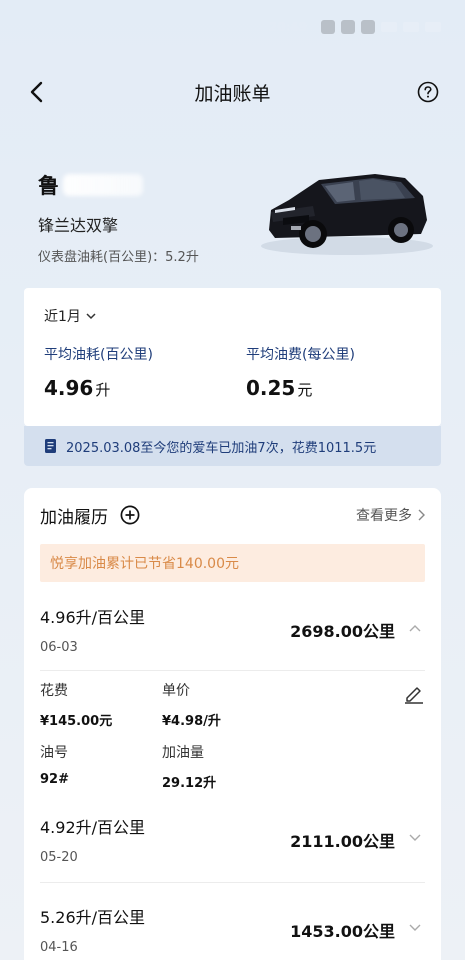 The image size is (465, 960). What do you see at coordinates (176, 691) in the screenshot?
I see `detail-price-label: 单价` at bounding box center [176, 691].